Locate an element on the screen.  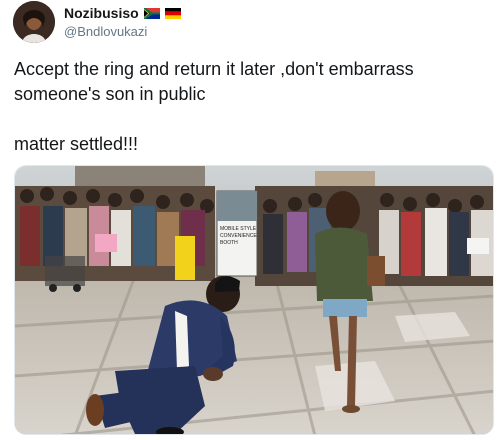
user-avatar is located at coordinates (34, 22).